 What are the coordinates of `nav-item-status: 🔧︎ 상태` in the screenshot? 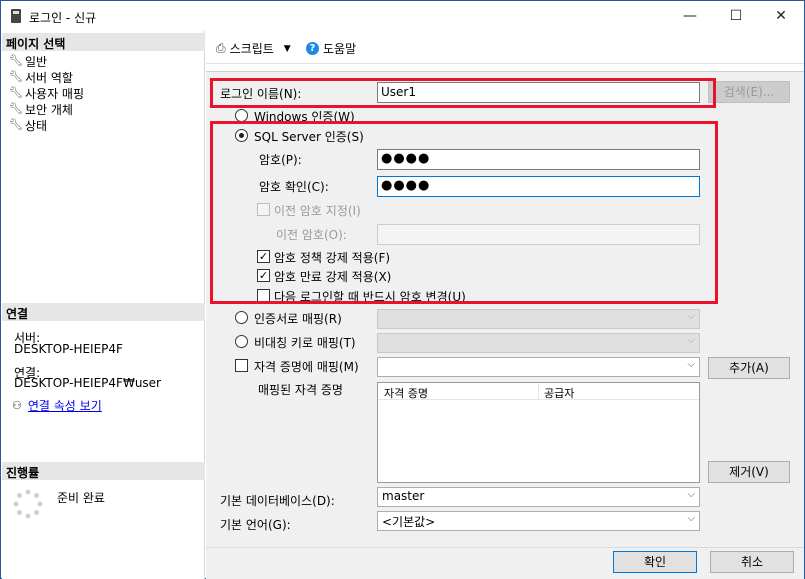 It's located at (28, 125).